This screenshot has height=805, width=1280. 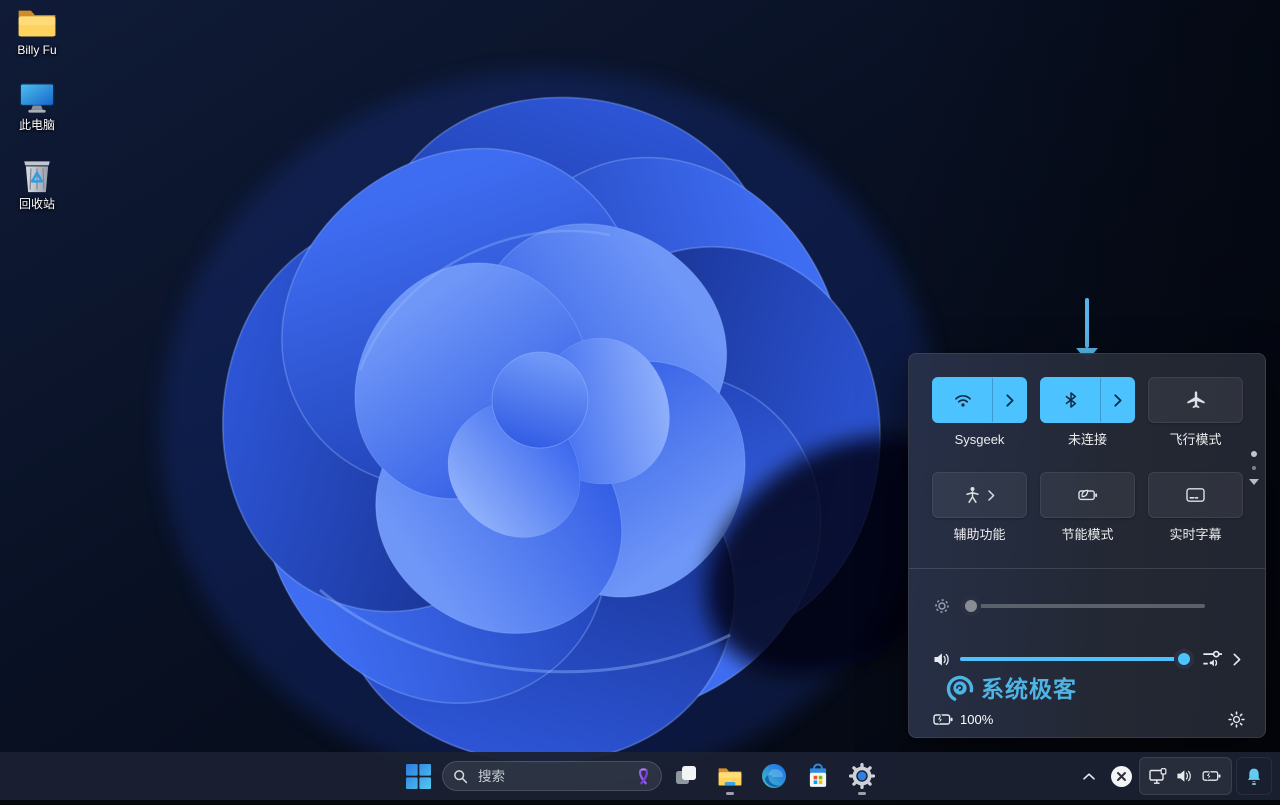 I want to click on bluetooth-tile, so click(x=1087, y=400).